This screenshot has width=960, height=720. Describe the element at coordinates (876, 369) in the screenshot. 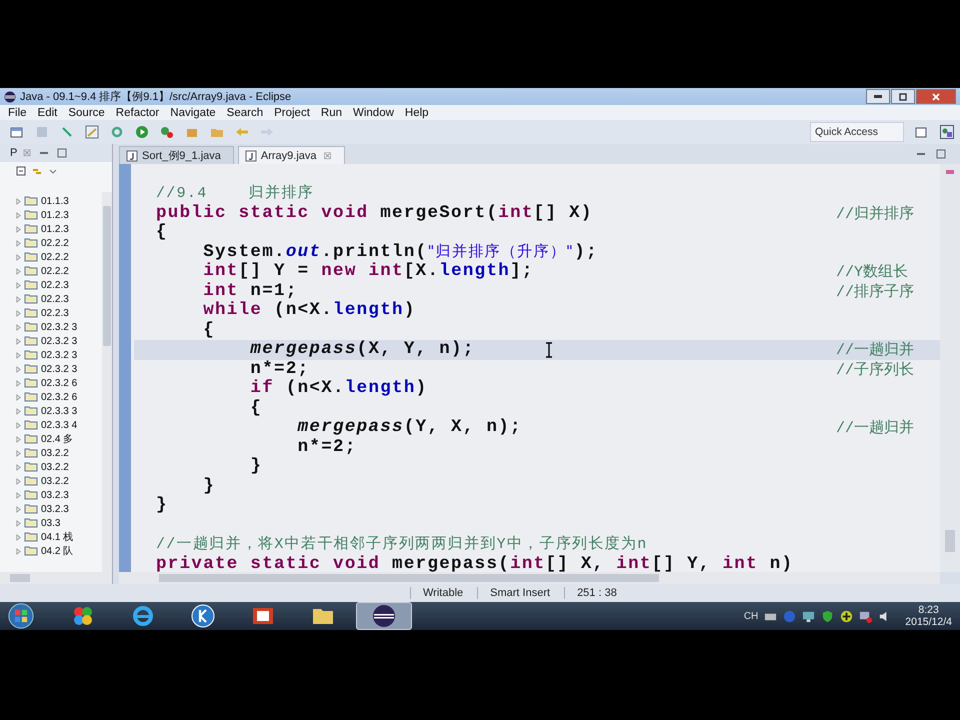

I see `code-comment: //子序列长` at that location.